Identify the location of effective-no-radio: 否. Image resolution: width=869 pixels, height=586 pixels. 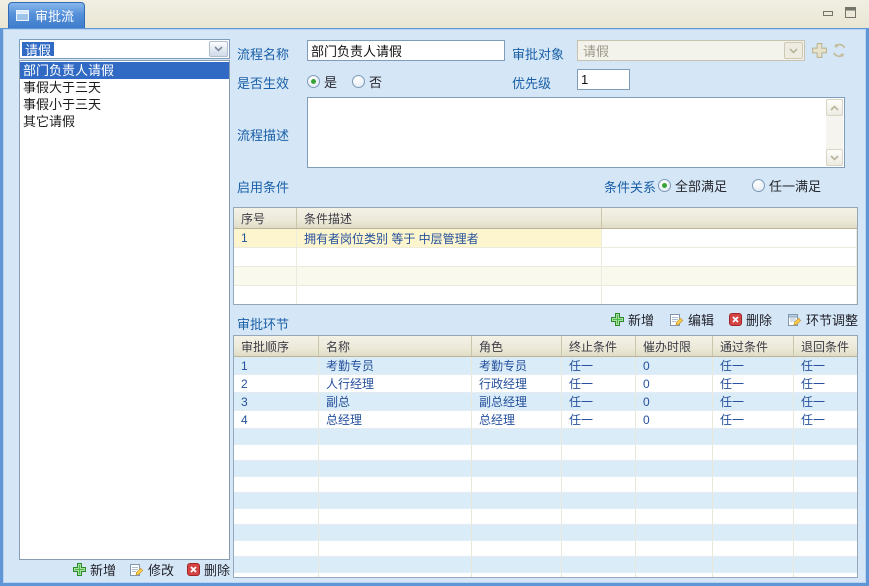
(367, 81).